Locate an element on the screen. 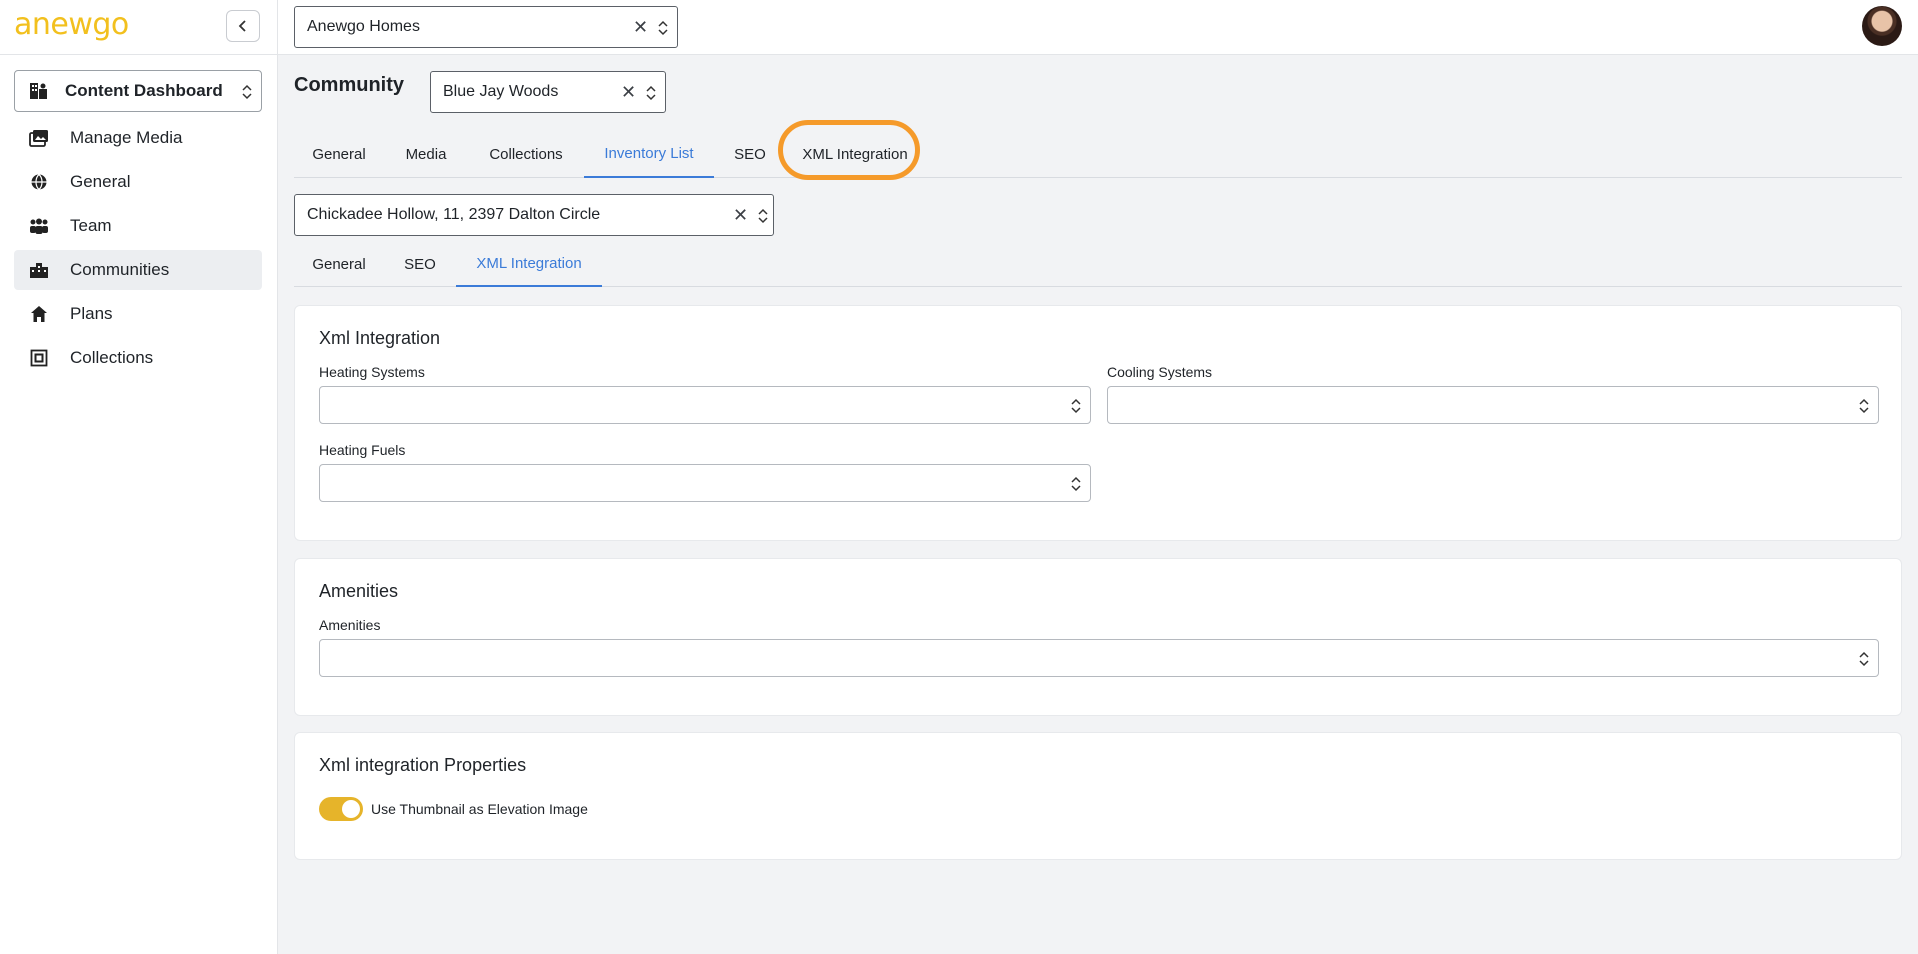  dashboard-select-label: Content Dashboard is located at coordinates (144, 90).